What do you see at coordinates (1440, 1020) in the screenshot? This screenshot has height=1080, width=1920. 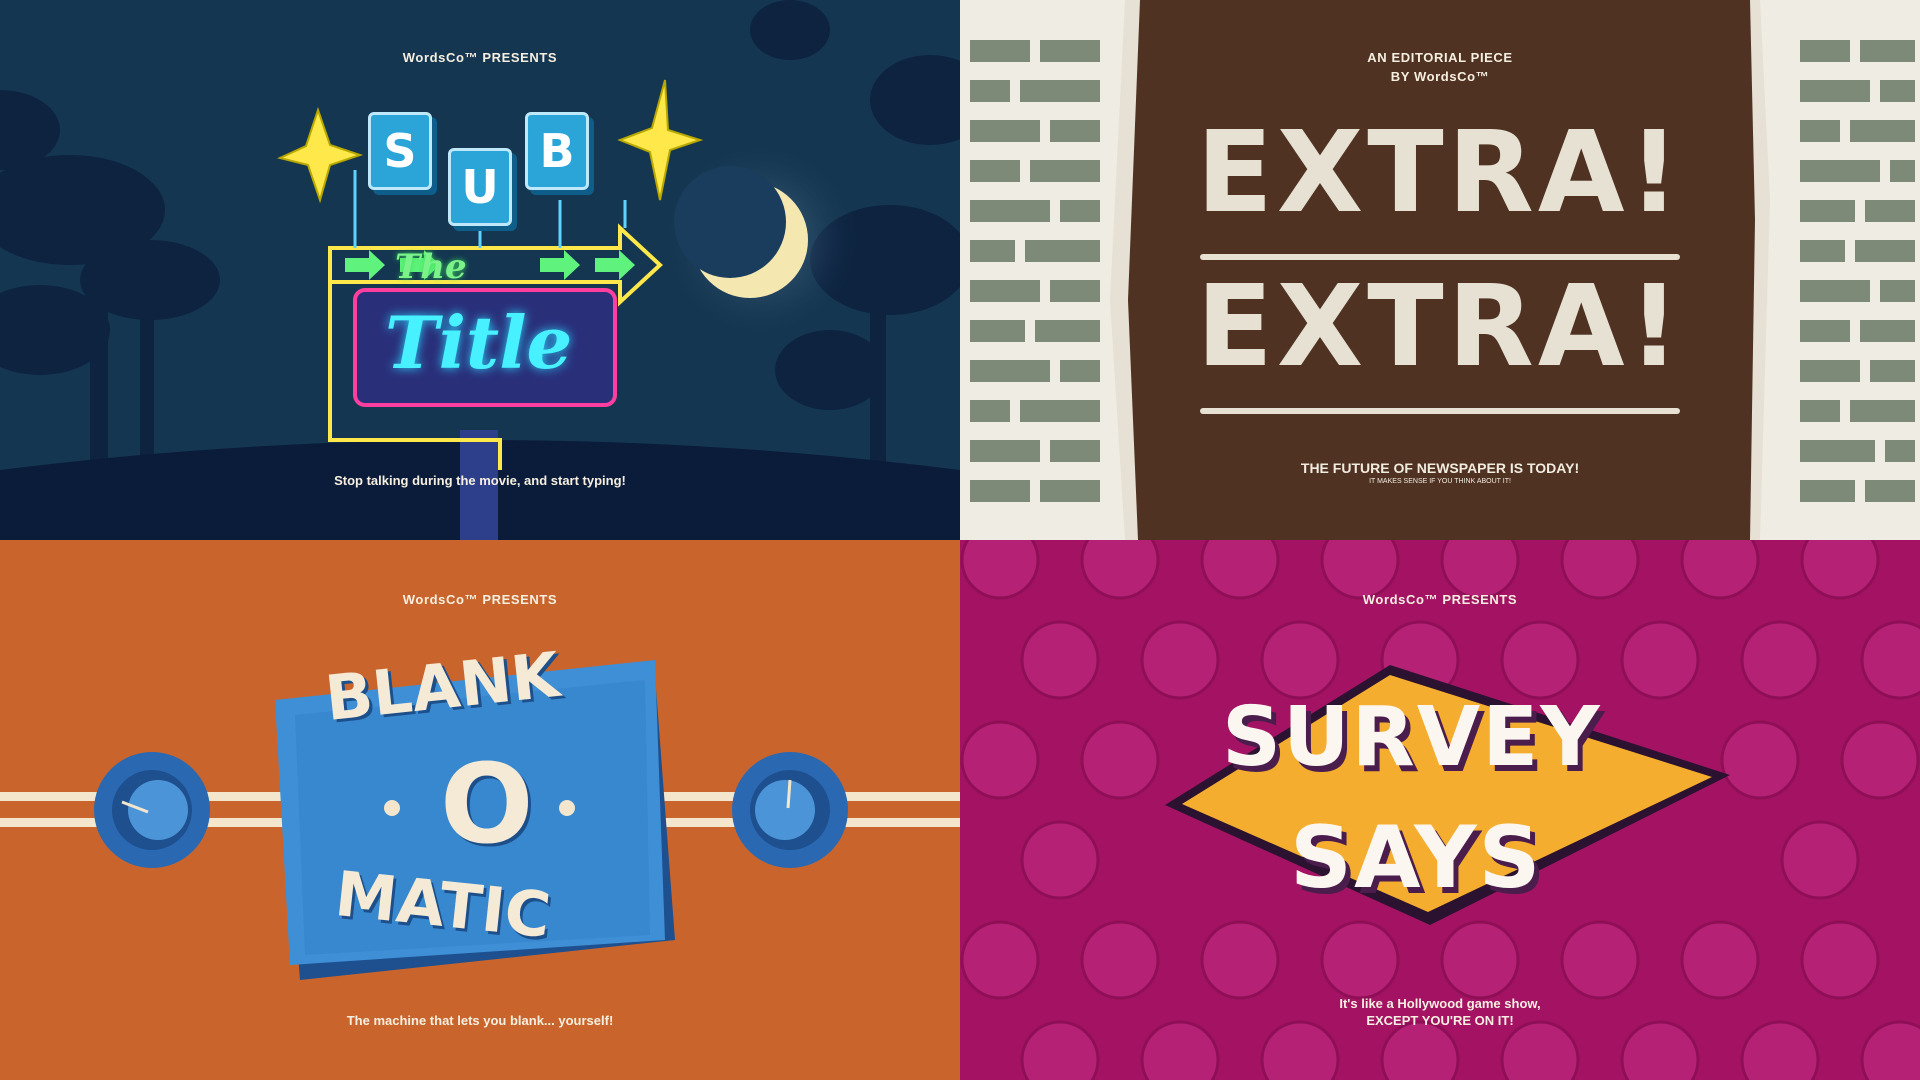 I see `tagline-line2: EXCEPT YOU'RE ON IT!` at bounding box center [1440, 1020].